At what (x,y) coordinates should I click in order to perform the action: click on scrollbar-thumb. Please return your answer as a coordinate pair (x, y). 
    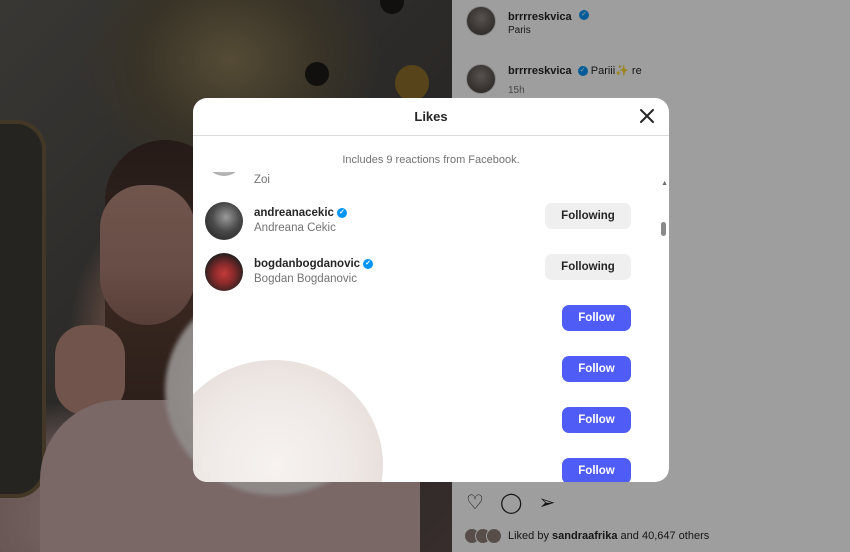
    Looking at the image, I should click on (663, 229).